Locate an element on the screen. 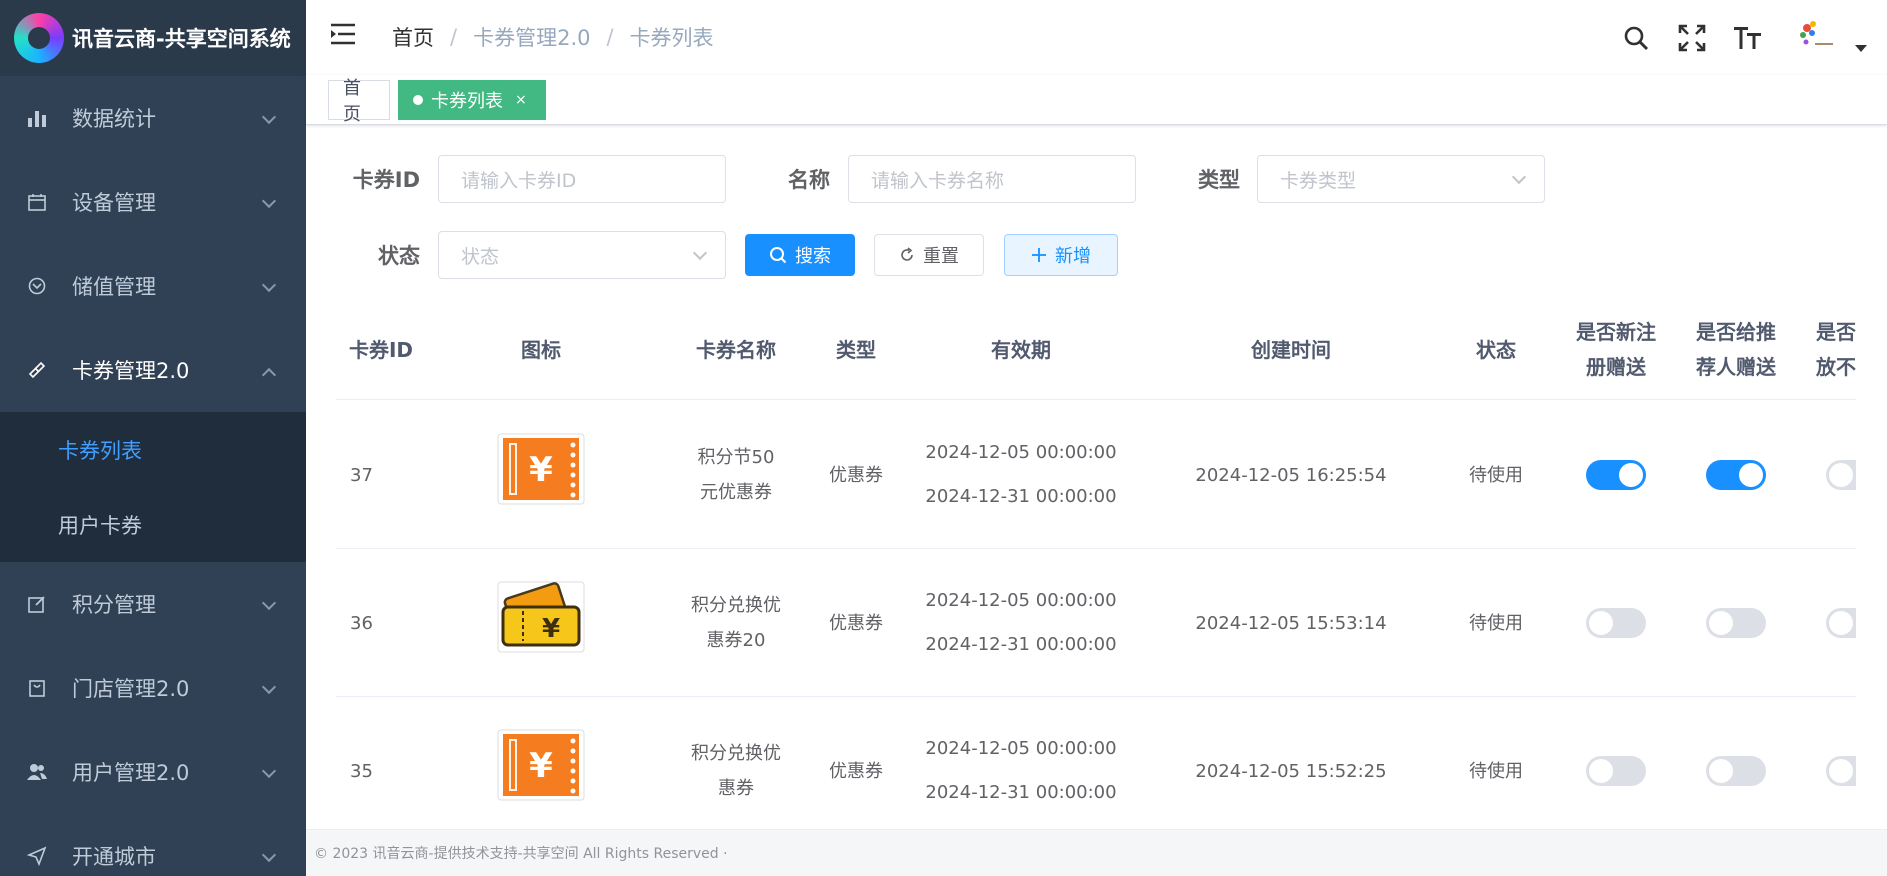 The image size is (1887, 876). header-line: 是否只发 is located at coordinates (1836, 332).